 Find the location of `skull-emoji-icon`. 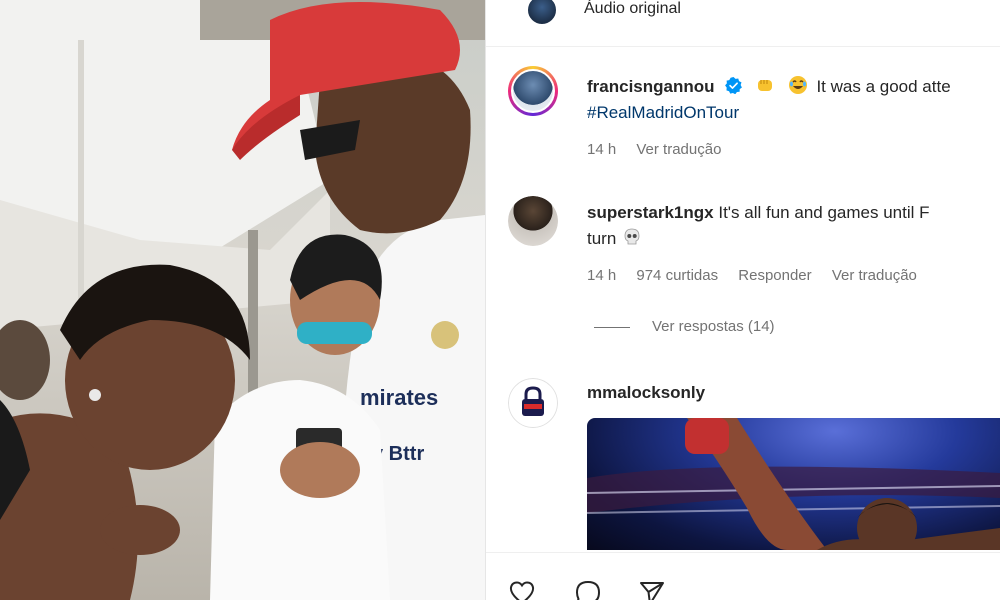

skull-emoji-icon is located at coordinates (632, 236).